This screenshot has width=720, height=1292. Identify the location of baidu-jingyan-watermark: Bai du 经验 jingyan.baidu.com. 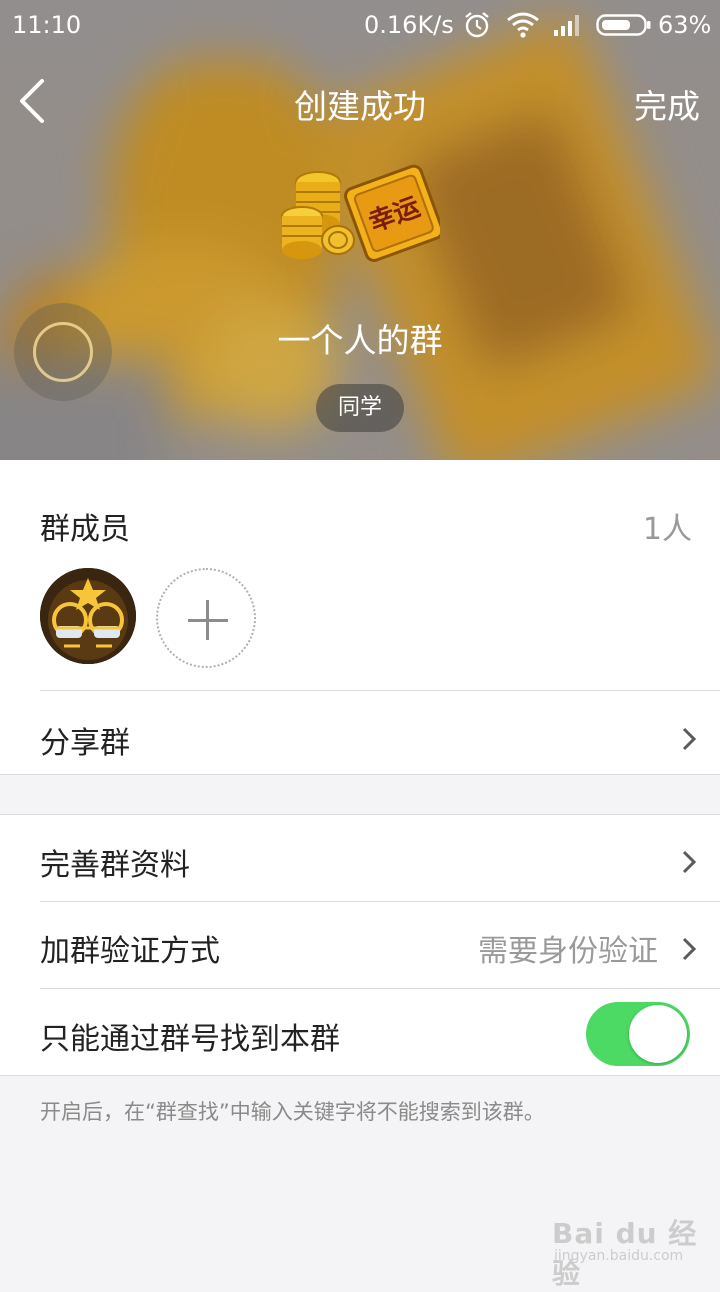
(632, 1251).